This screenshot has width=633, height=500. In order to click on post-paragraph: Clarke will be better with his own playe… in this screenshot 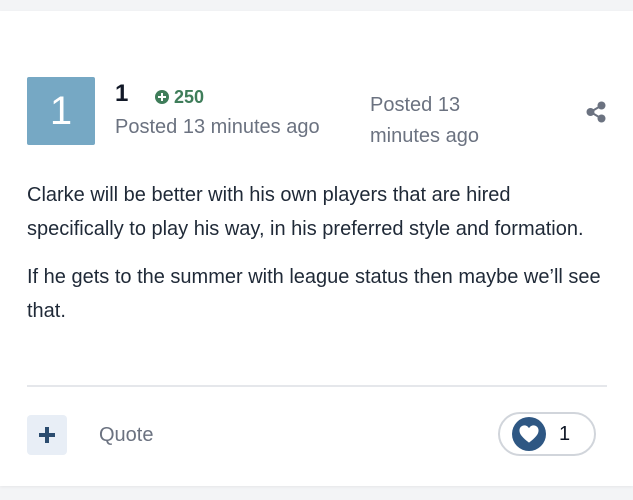, I will do `click(305, 212)`.